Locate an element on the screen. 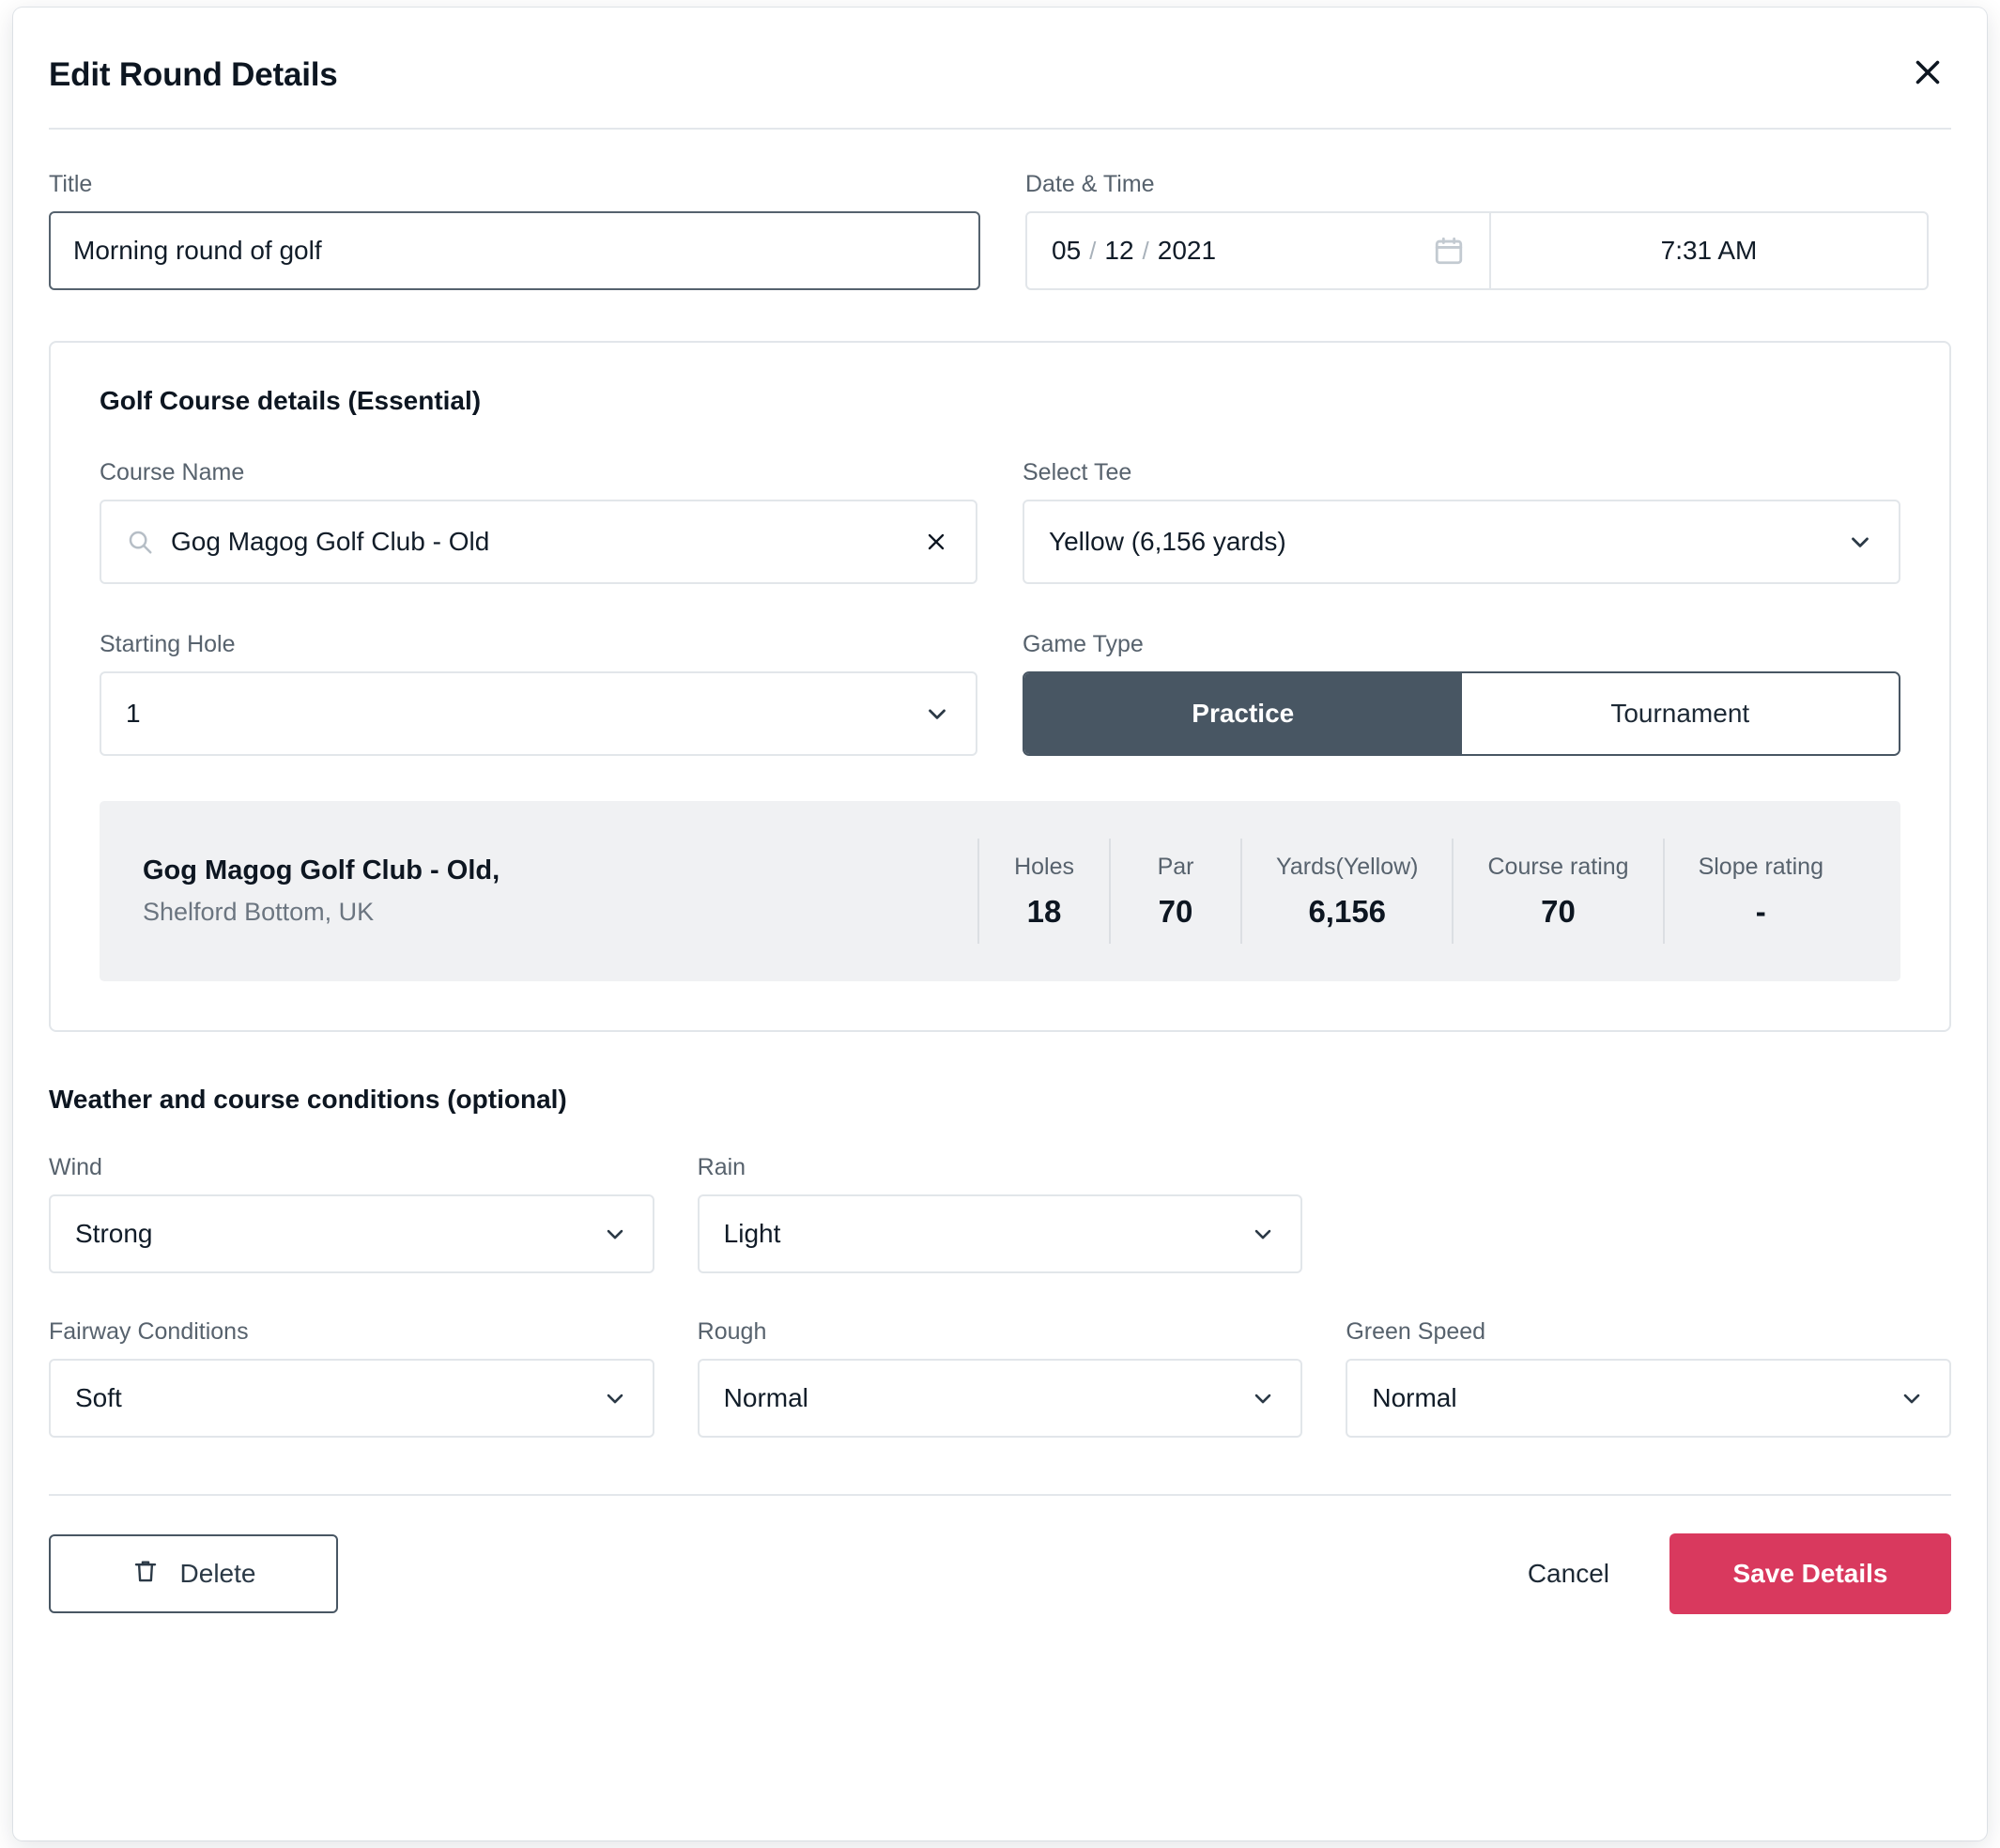 The height and width of the screenshot is (1848, 2000). select-tee-label: Select Tee is located at coordinates (1077, 472).